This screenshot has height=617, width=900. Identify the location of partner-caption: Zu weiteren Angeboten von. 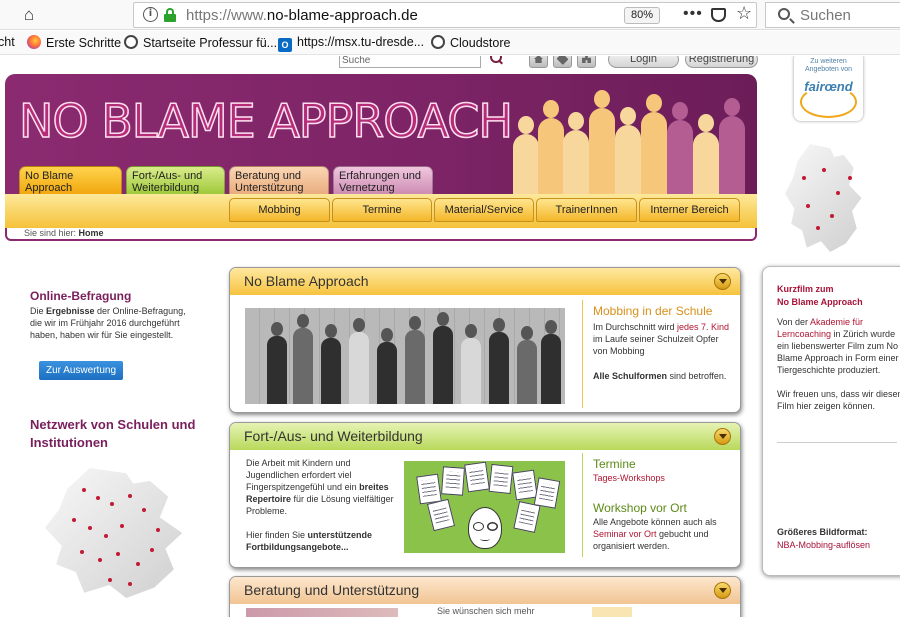
(828, 65).